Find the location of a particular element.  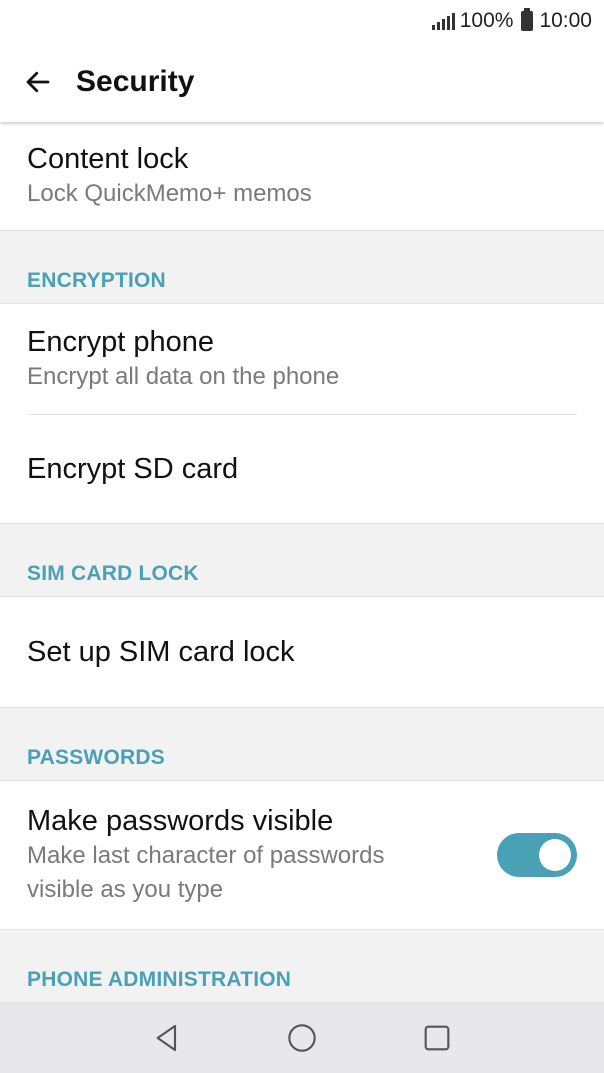

item-subtitle: Encrypt all data on the phone is located at coordinates (183, 376).